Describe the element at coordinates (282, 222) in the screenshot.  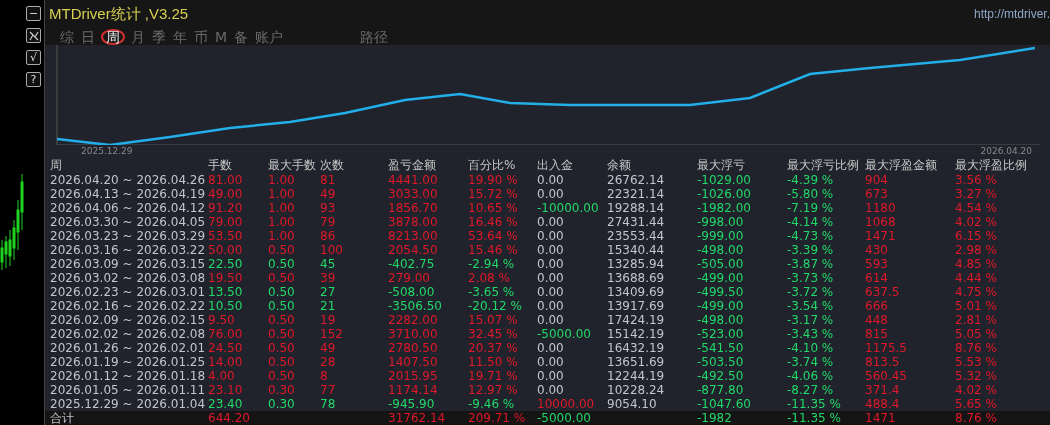
I see `table-cell-text: 1.00` at that location.